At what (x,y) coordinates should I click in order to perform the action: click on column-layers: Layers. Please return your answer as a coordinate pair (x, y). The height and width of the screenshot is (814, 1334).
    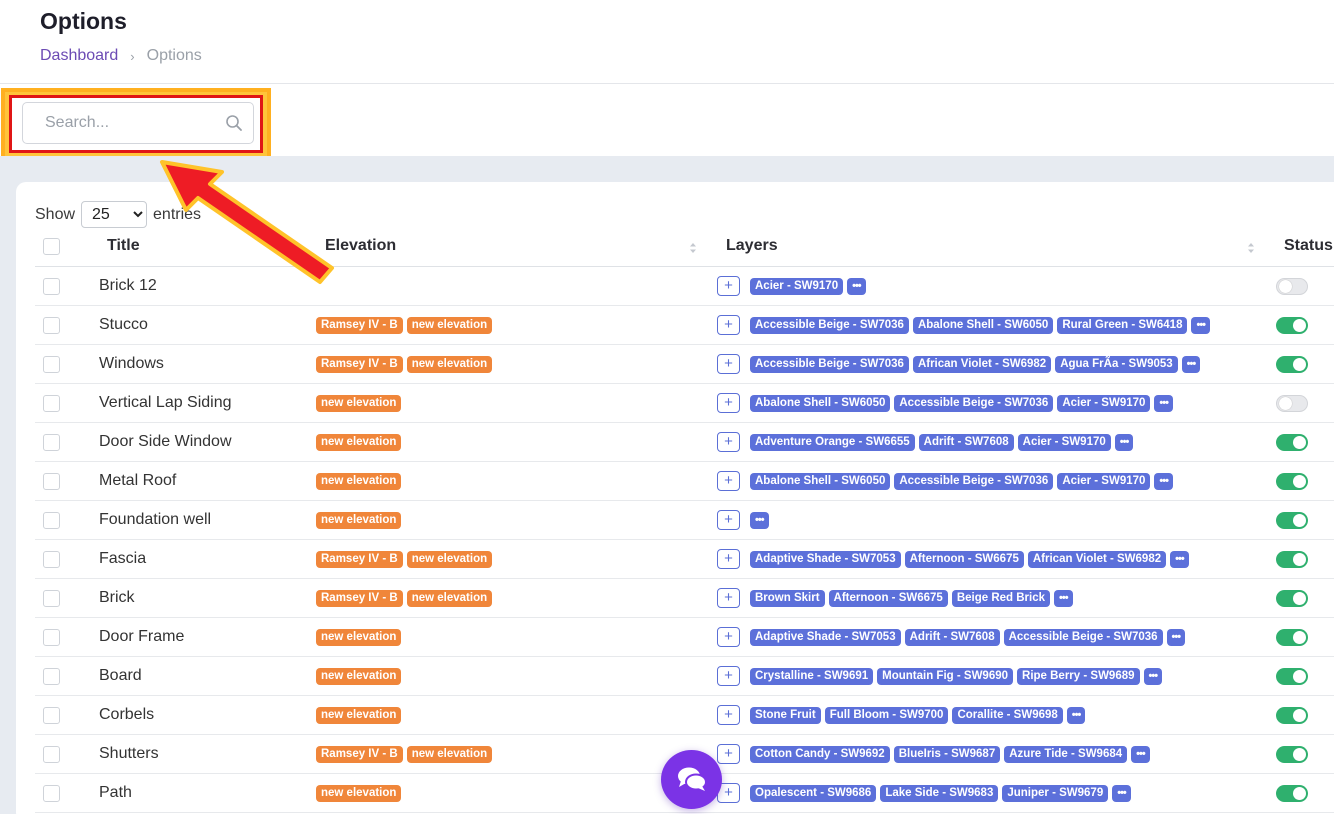
    Looking at the image, I should click on (752, 246).